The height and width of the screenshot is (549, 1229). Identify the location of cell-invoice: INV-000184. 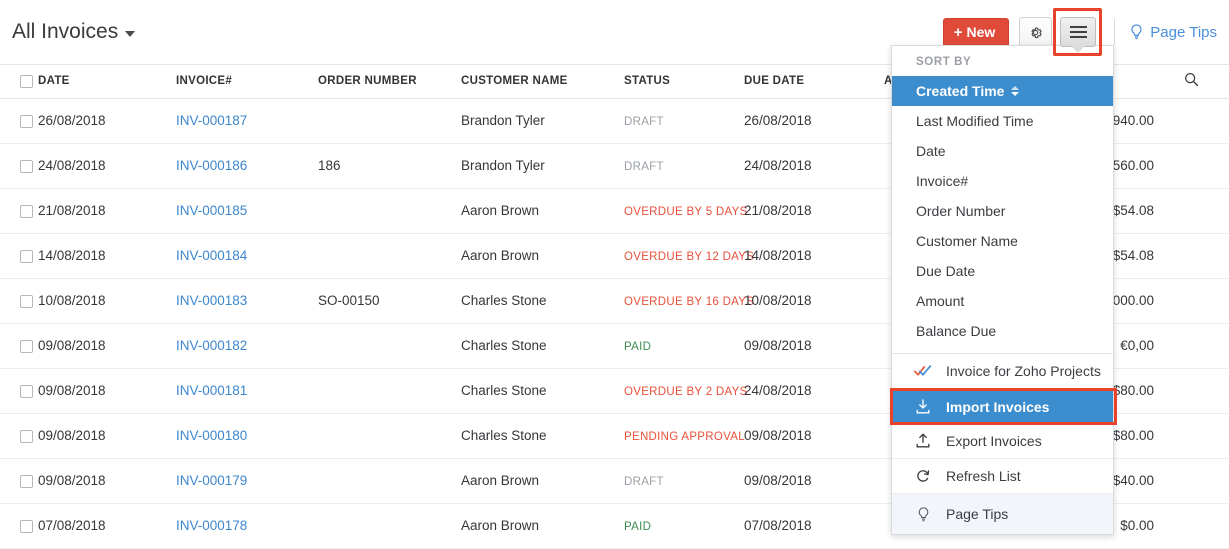
(247, 256).